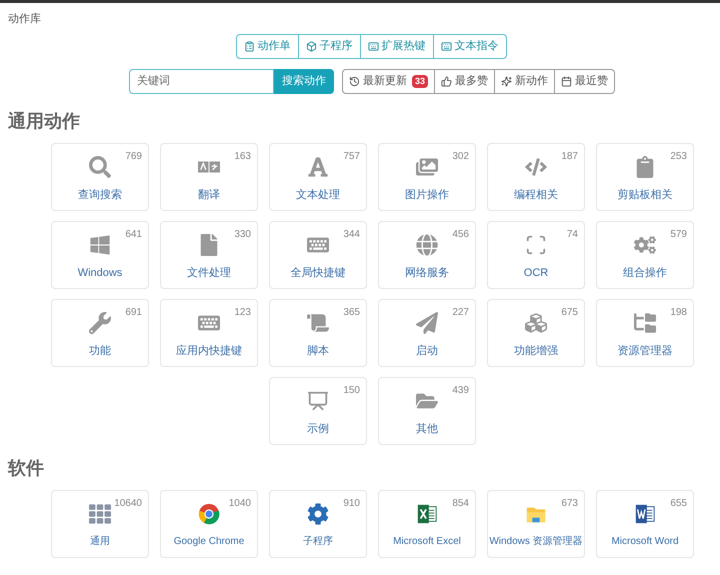  I want to click on thumbs-up-icon, so click(446, 81).